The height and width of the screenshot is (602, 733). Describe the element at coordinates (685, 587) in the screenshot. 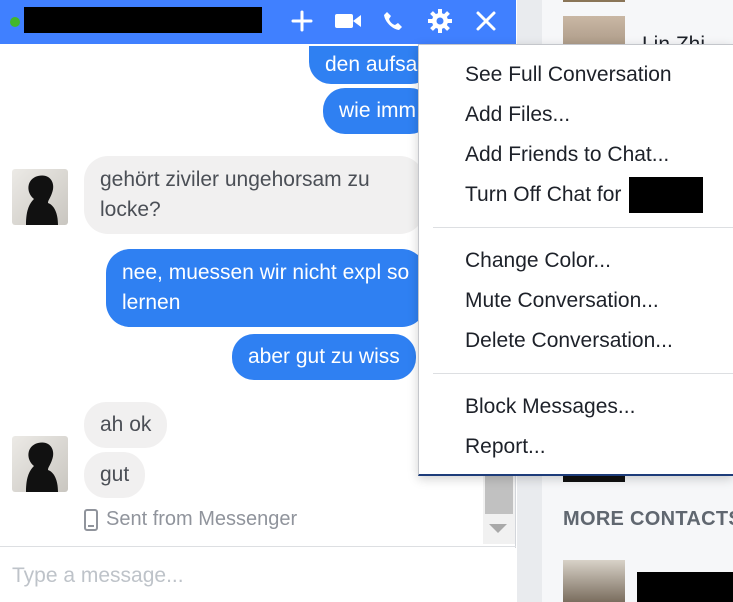

I see `contact-name-redacted` at that location.